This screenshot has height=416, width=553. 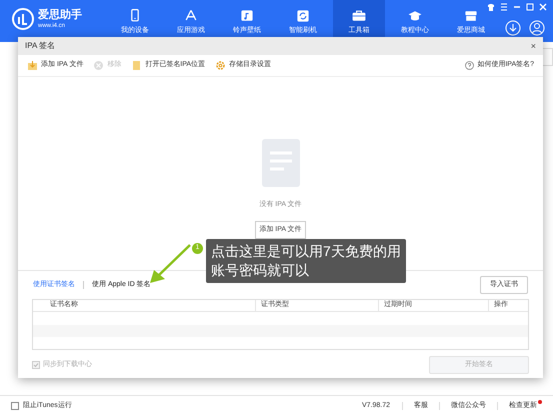 I want to click on maximize-icon, so click(x=530, y=7).